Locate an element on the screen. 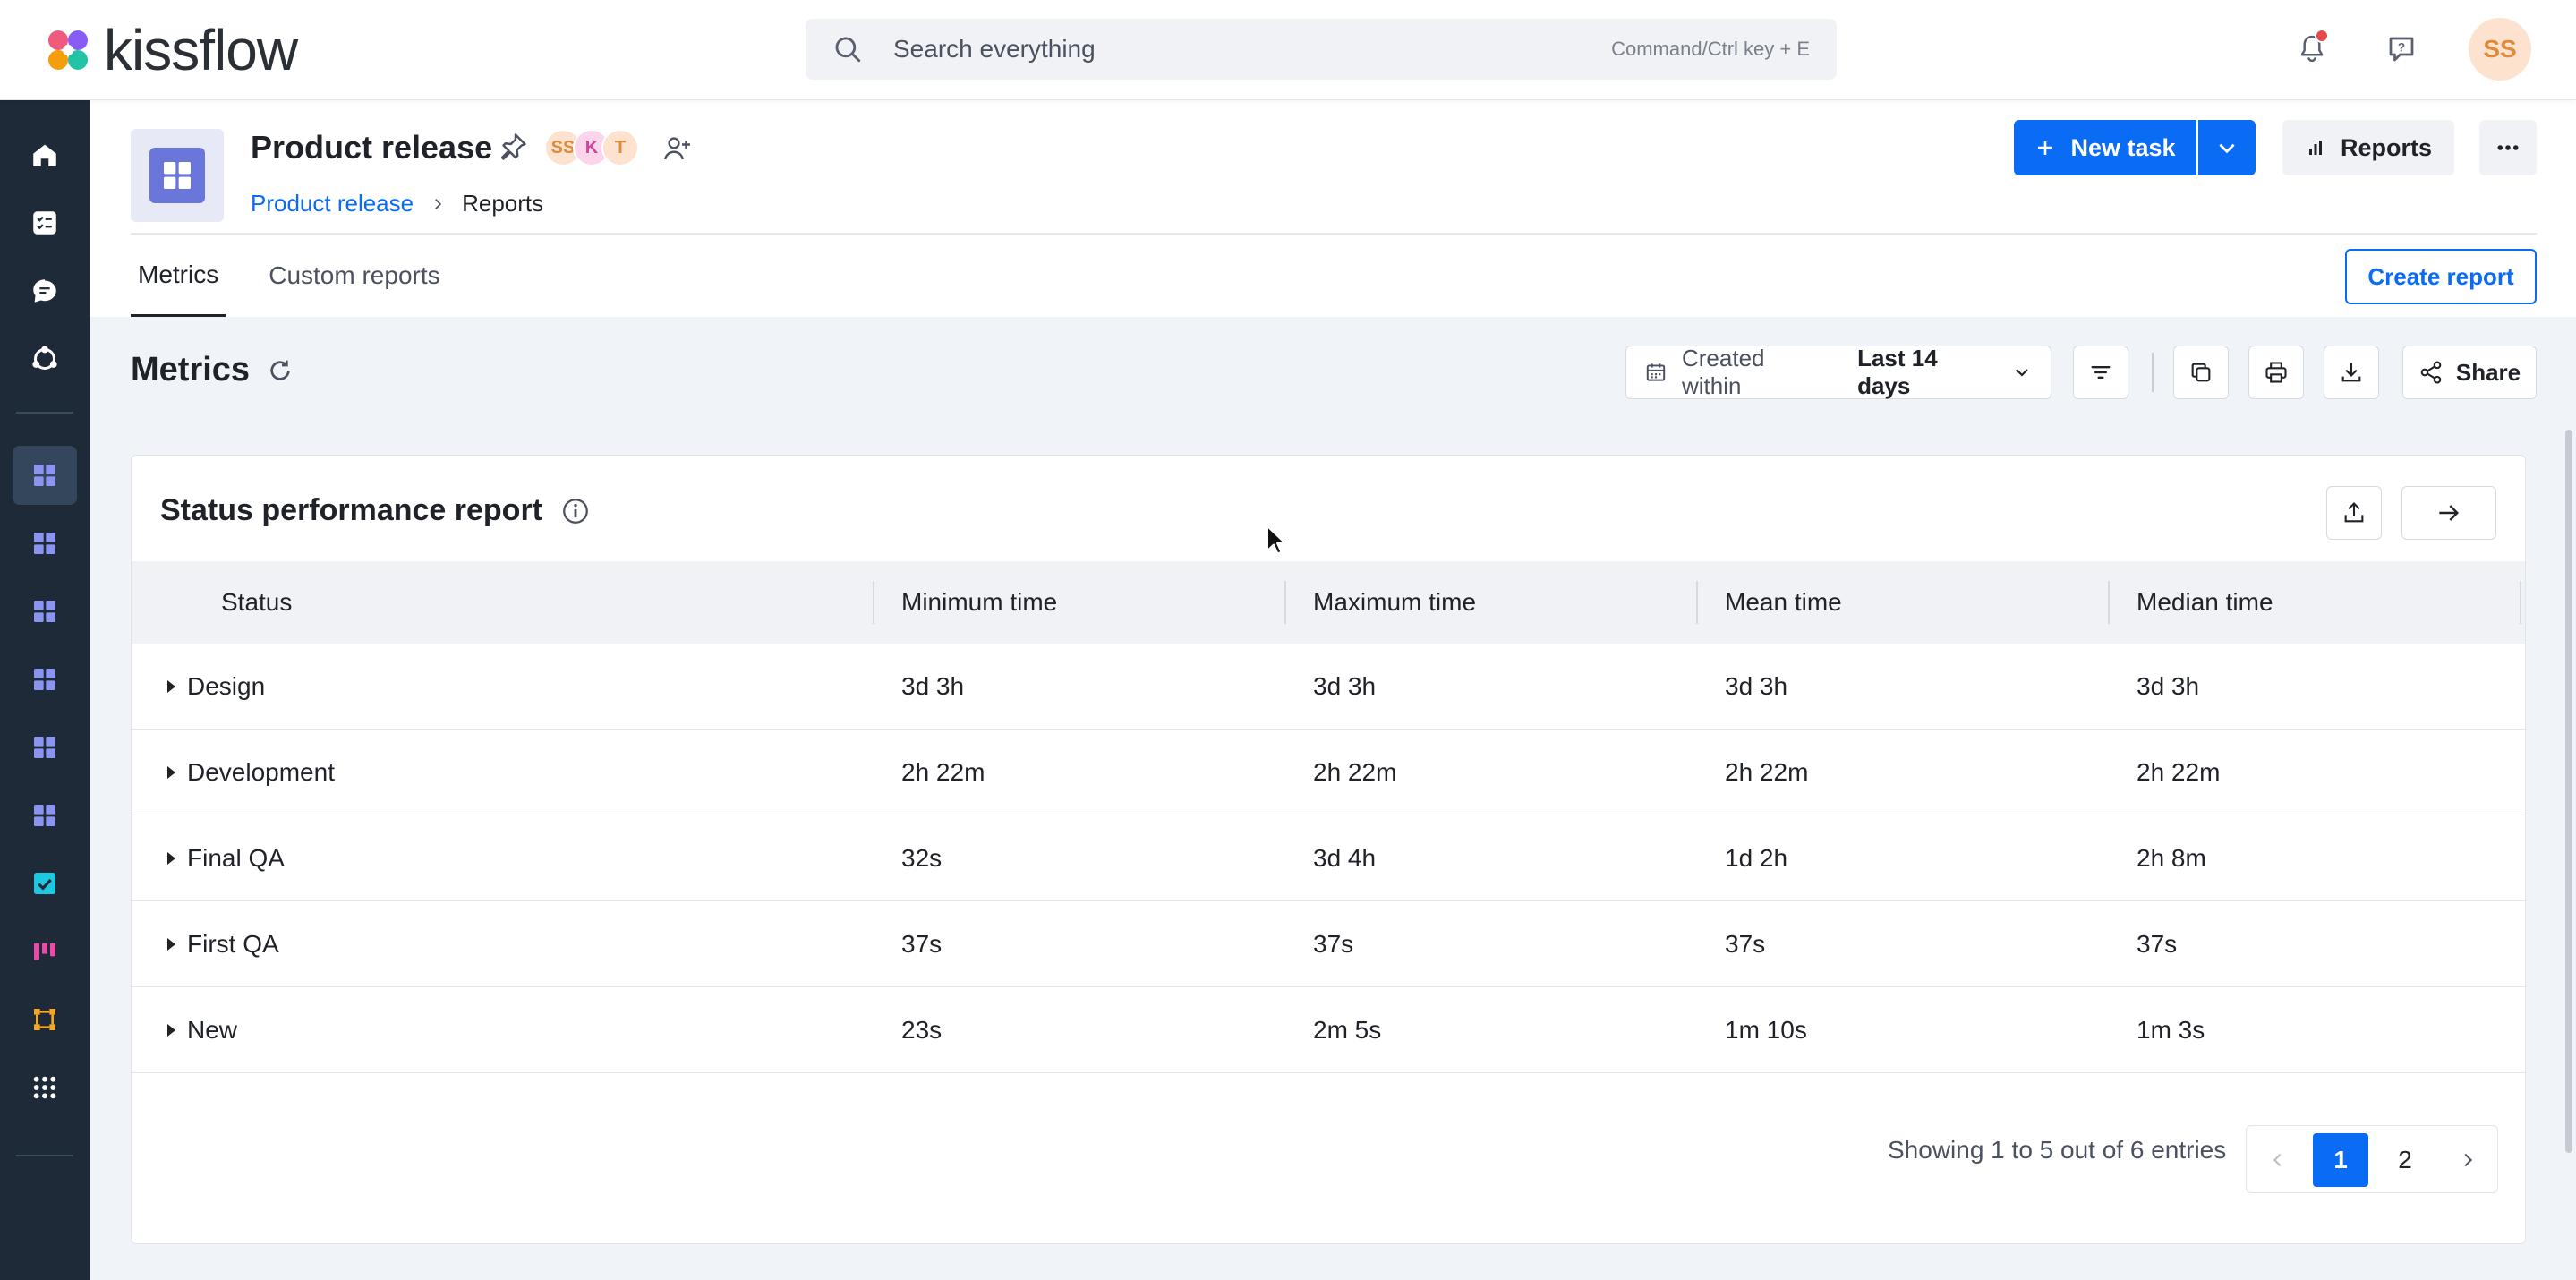 This screenshot has width=2576, height=1280. column-header-status: Status is located at coordinates (256, 602).